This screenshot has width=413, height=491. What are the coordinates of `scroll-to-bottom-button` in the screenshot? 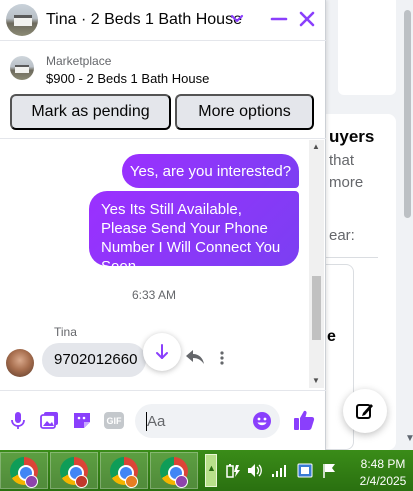 It's located at (162, 352).